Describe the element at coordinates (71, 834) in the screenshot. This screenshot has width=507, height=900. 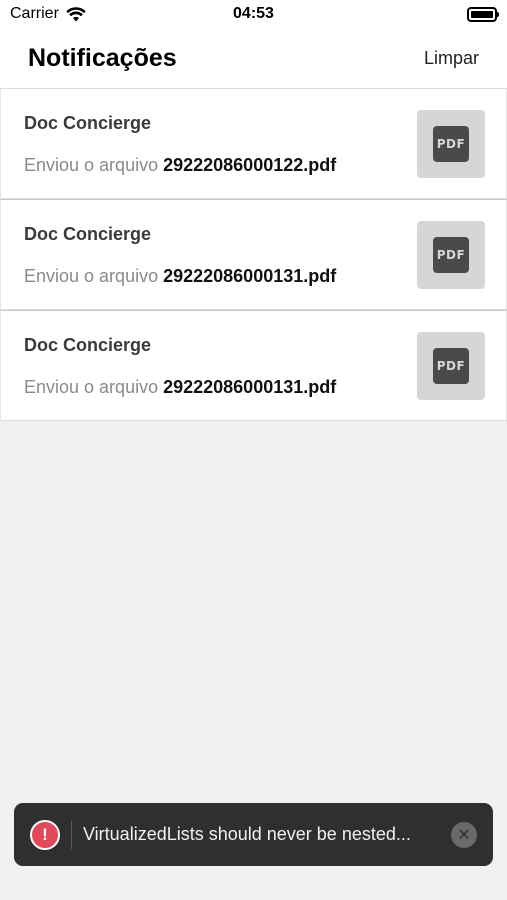
I see `toast-divider` at that location.